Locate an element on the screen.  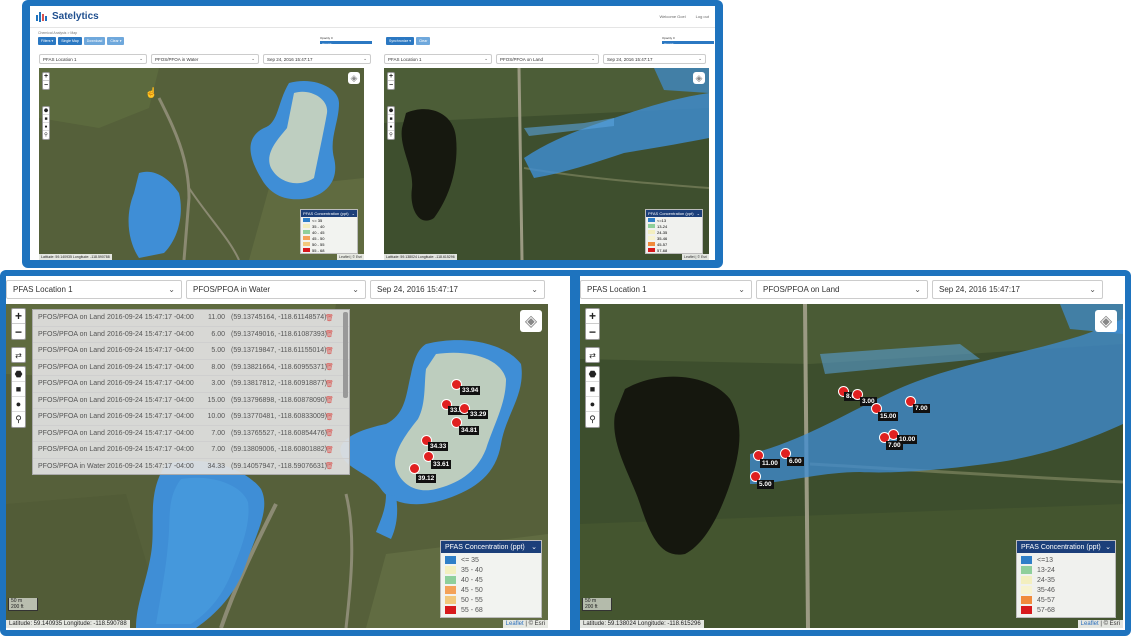
clear-button: Clear ▾ is located at coordinates (116, 41).